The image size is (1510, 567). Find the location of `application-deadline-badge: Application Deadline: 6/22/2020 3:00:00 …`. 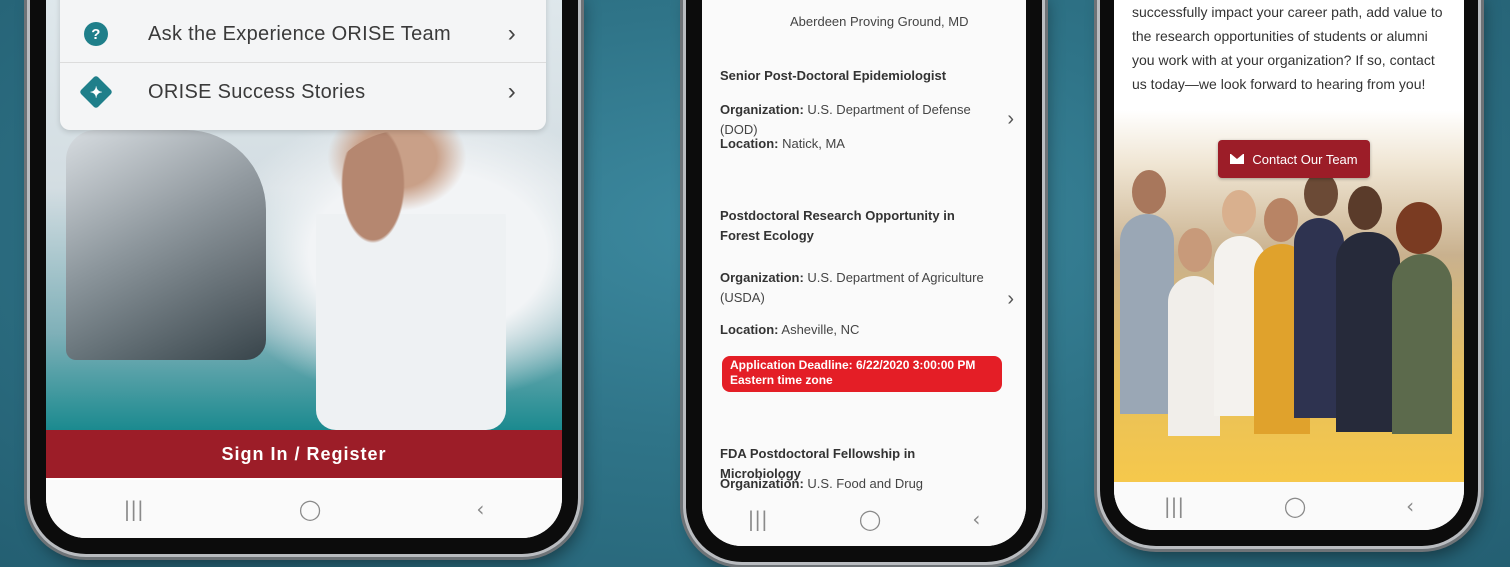

application-deadline-badge: Application Deadline: 6/22/2020 3:00:00 … is located at coordinates (862, 374).